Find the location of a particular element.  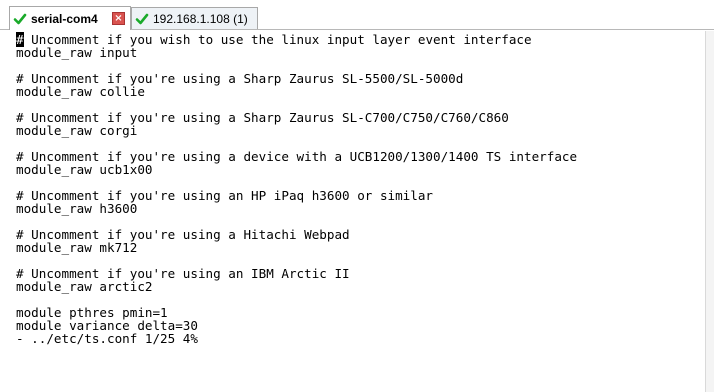

terminal-line: module_raw input is located at coordinates (77, 52).